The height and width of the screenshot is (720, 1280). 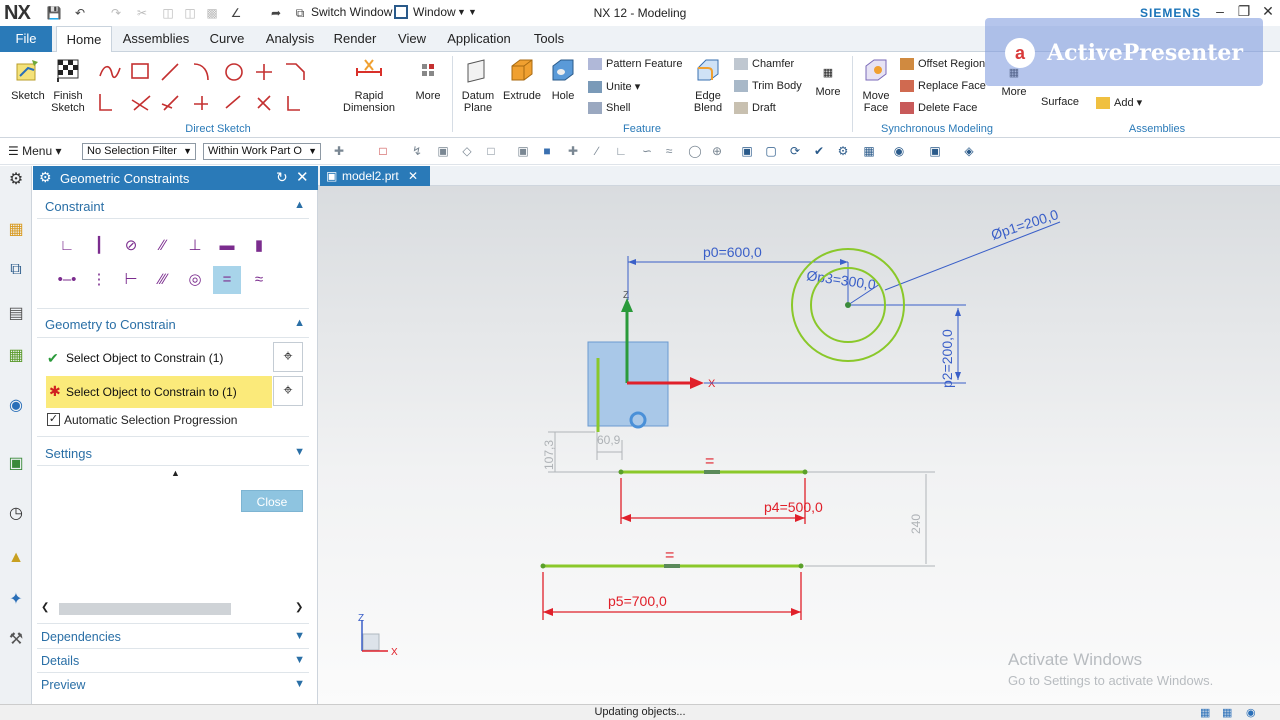 What do you see at coordinates (943, 86) in the screenshot?
I see `replace-face-button: Replace Face` at bounding box center [943, 86].